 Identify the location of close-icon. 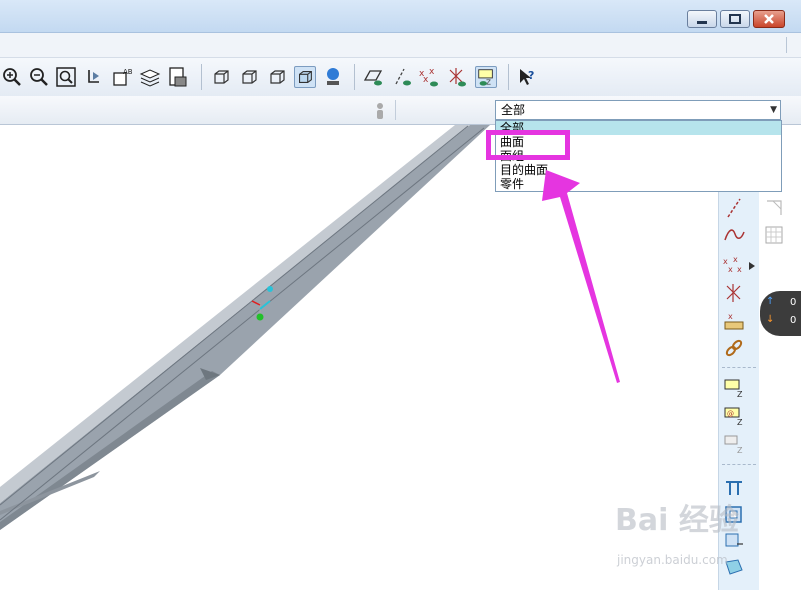
(769, 19).